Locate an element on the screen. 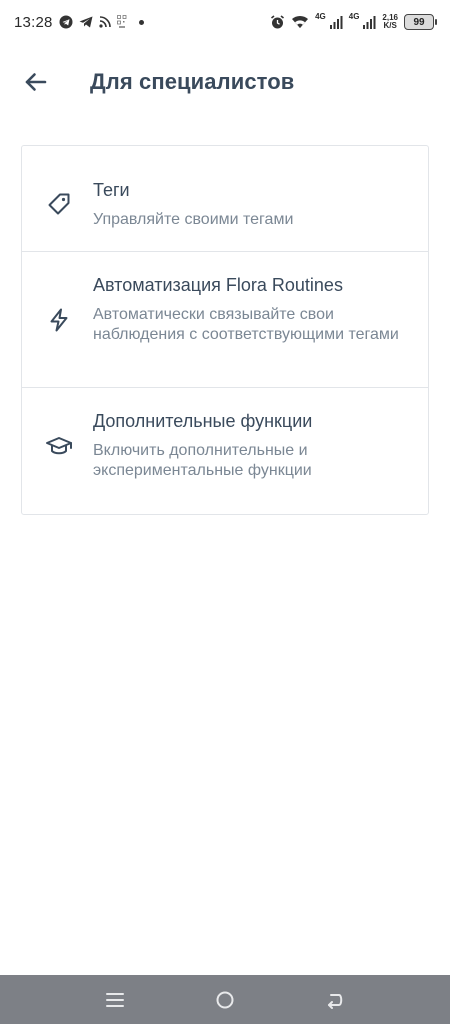 This screenshot has width=450, height=1024. recent-apps-button is located at coordinates (115, 1000).